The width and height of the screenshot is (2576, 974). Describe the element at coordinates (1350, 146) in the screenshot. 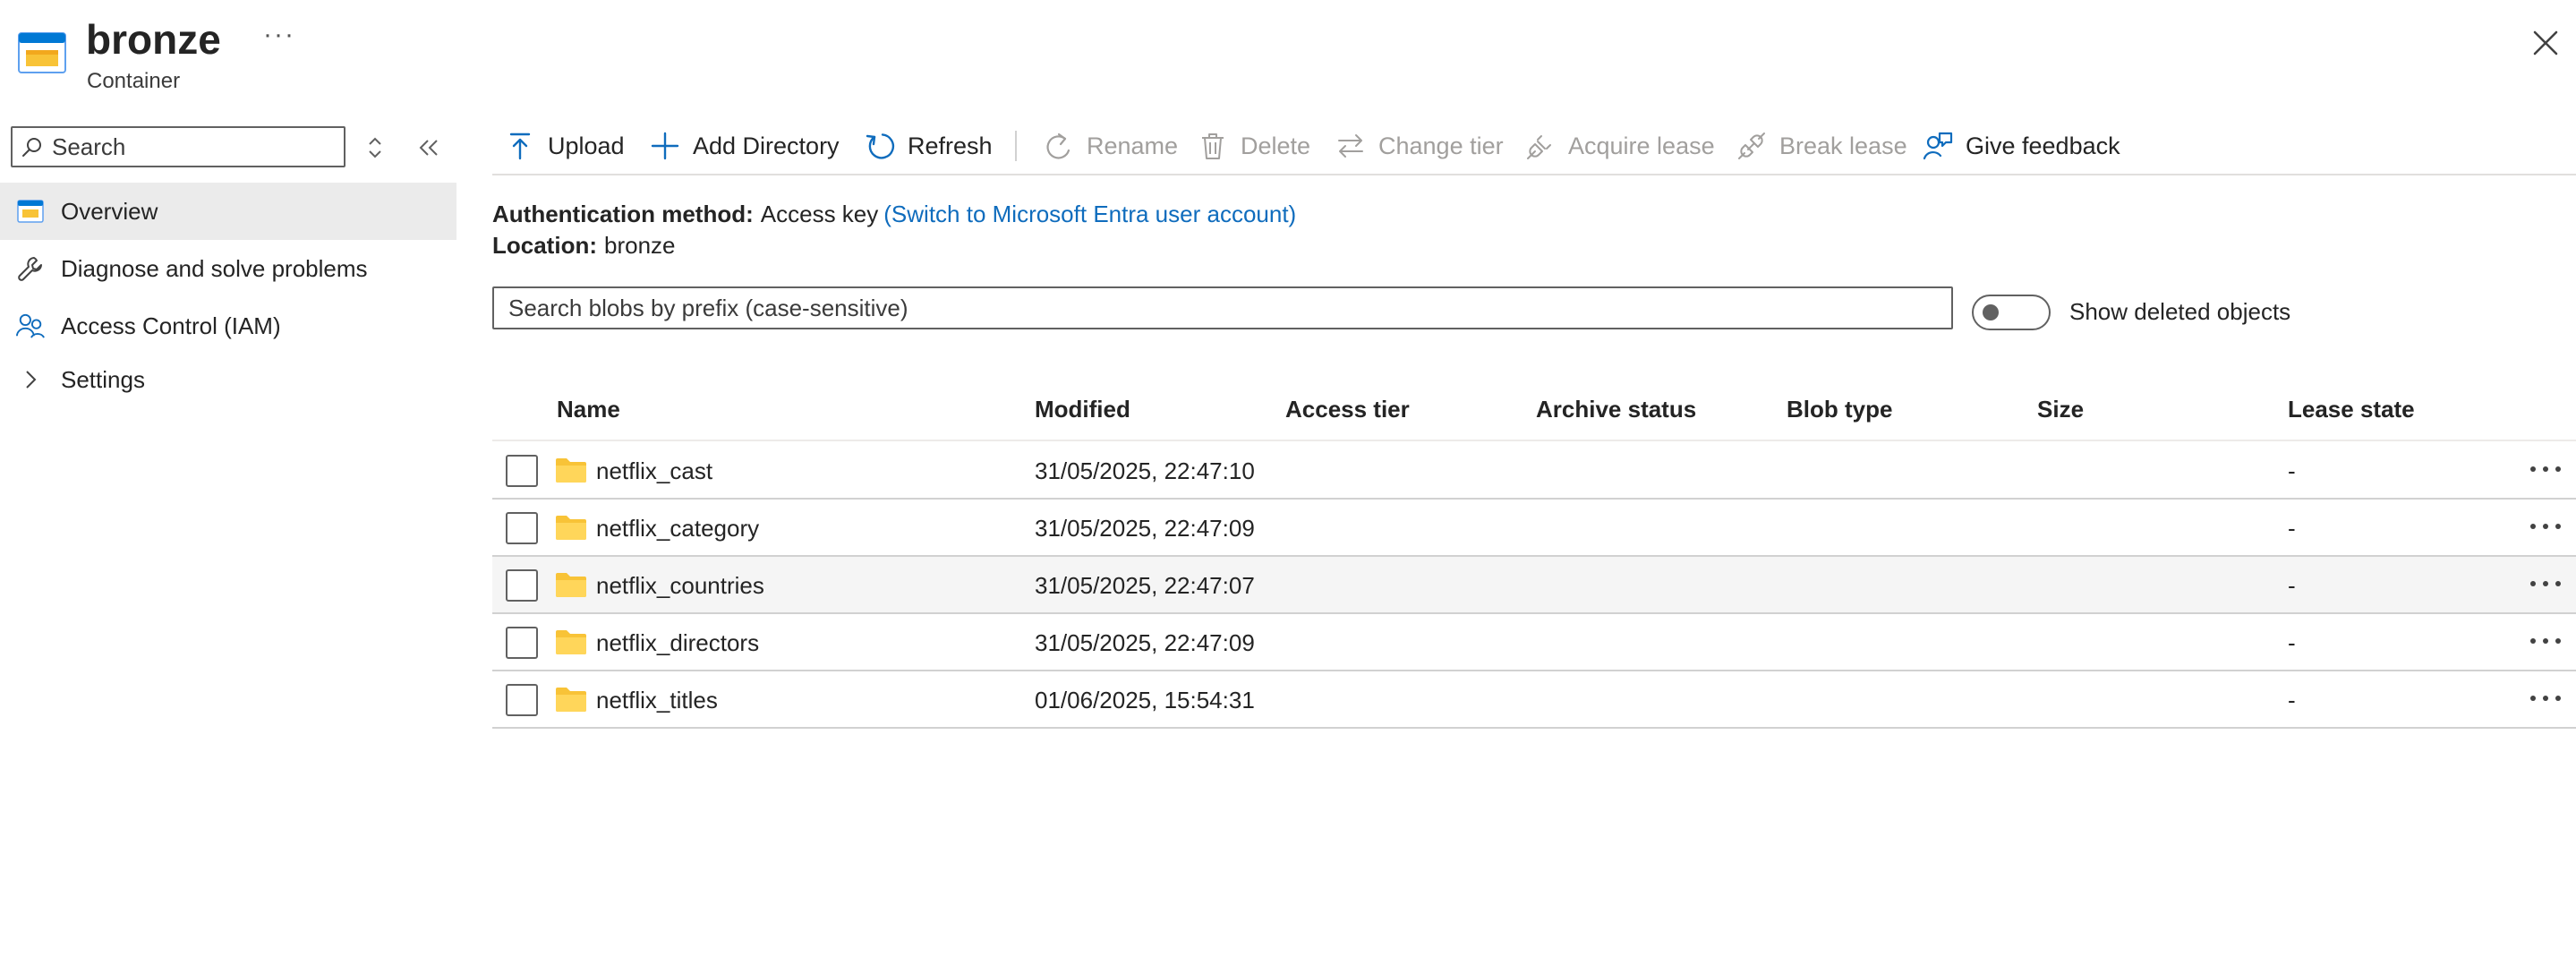

I see `swap-icon` at that location.